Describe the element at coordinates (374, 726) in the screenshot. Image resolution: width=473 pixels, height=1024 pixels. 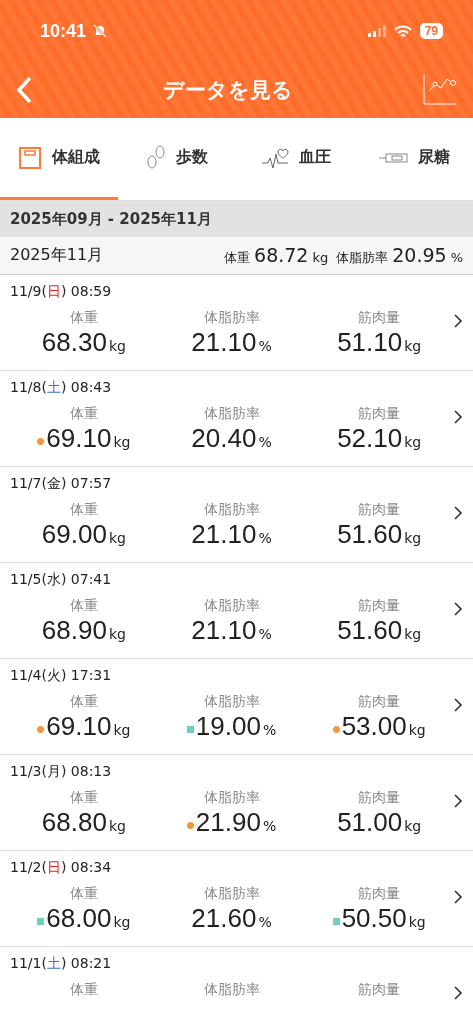
I see `metric-value: 53.00` at that location.